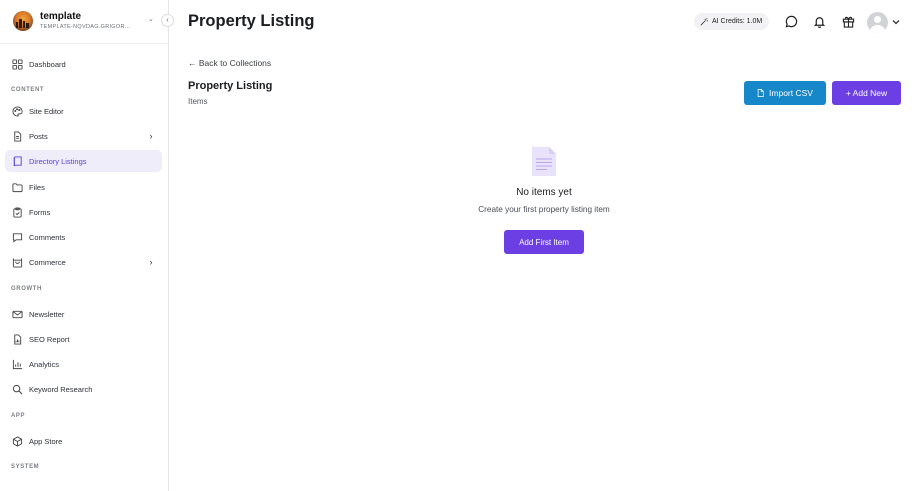 This screenshot has width=919, height=491. What do you see at coordinates (151, 19) in the screenshot?
I see `site-switcher-caret-icon: ⌄` at bounding box center [151, 19].